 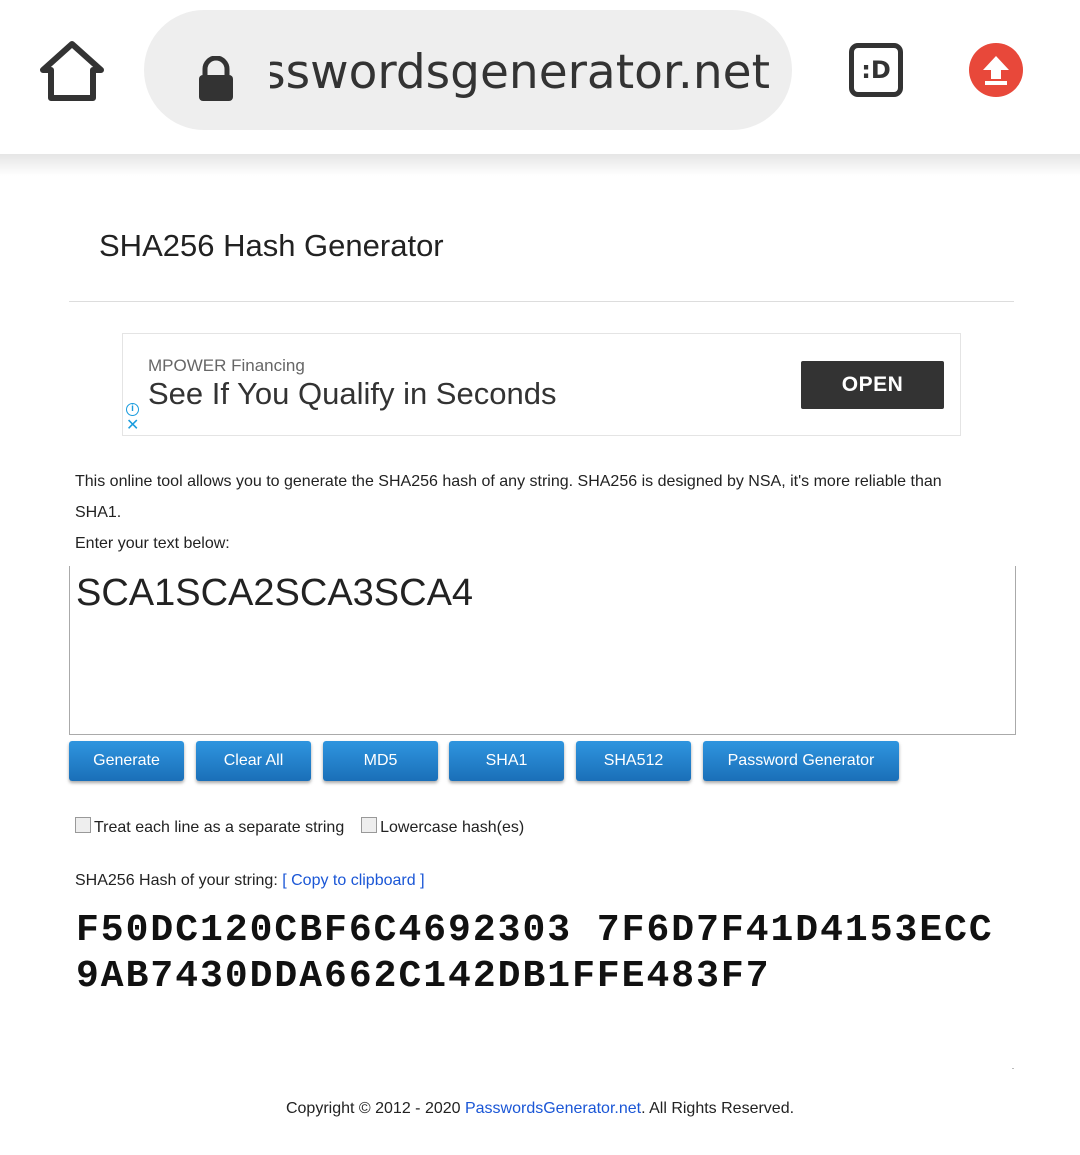 I want to click on address-bar: passwordsgenerator.net, so click(x=468, y=70).